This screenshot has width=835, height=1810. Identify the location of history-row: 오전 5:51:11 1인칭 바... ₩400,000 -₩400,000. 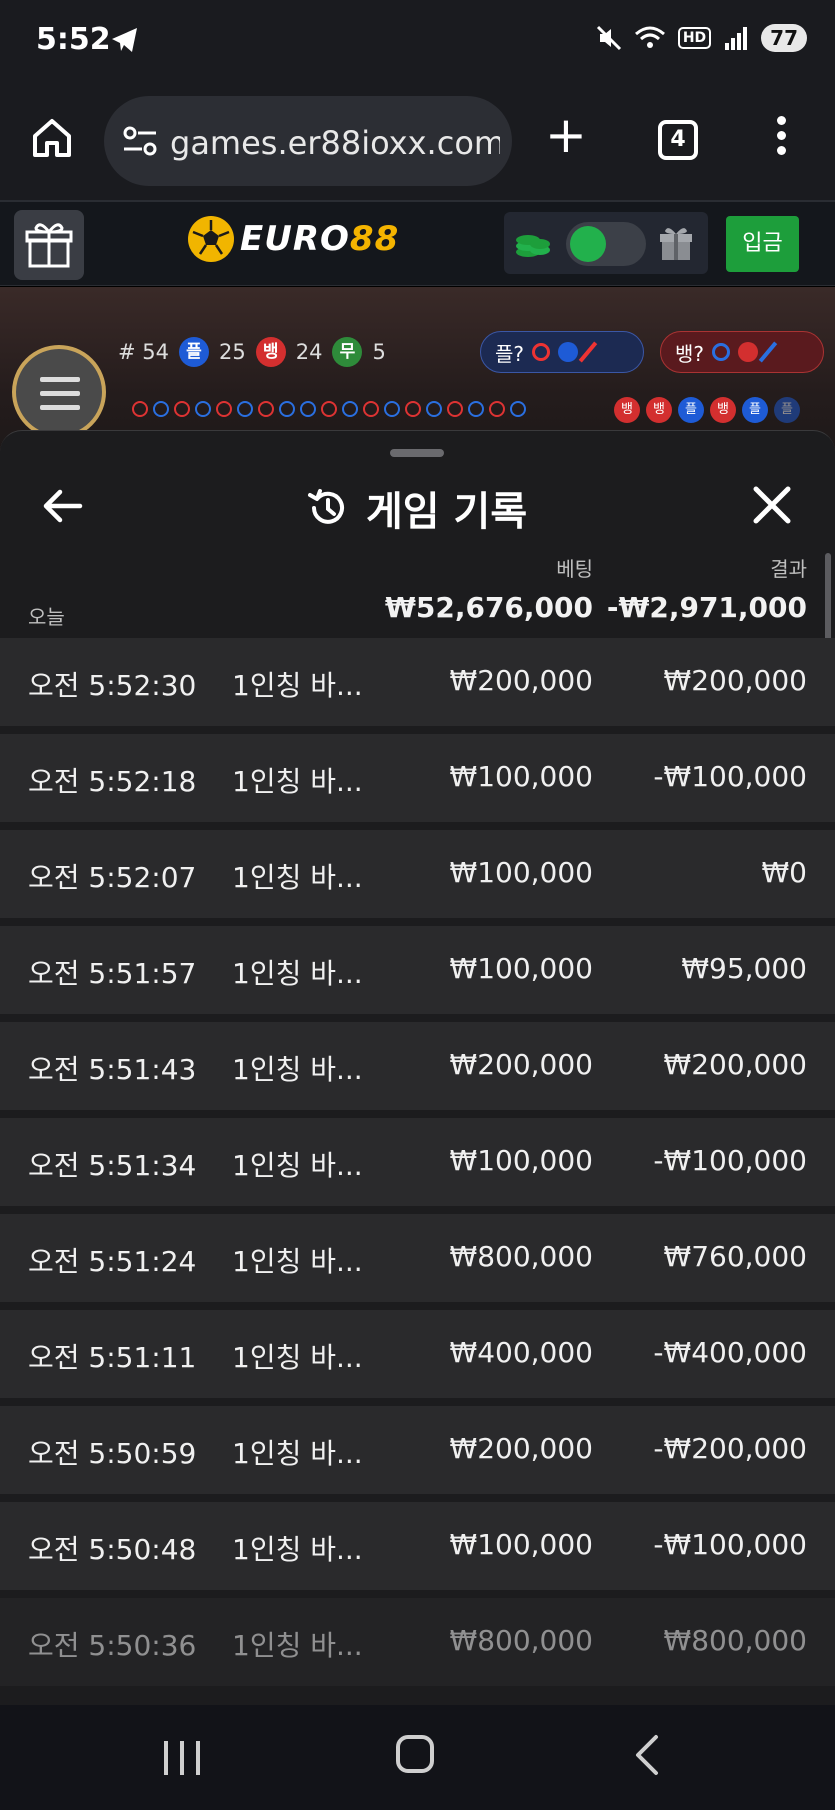
(417, 1354).